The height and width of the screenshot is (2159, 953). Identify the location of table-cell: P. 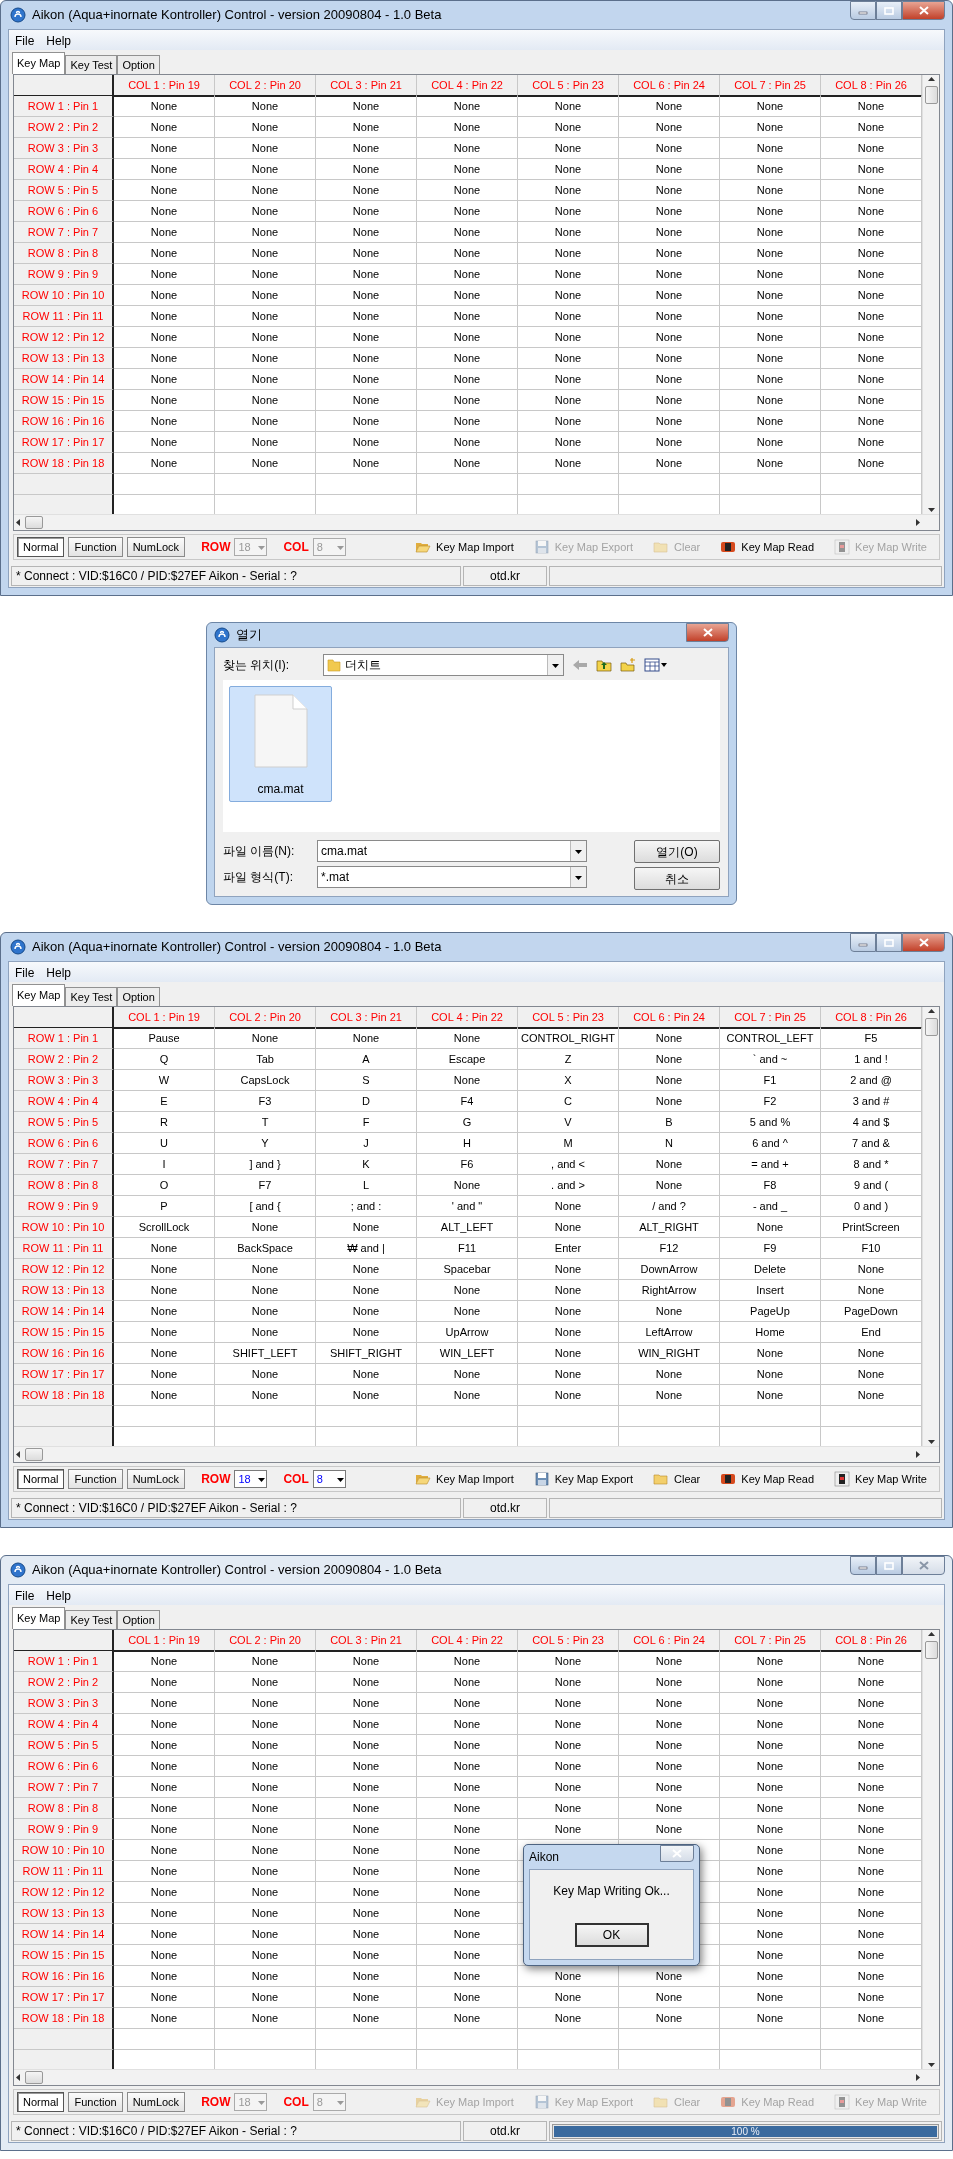
(164, 1206).